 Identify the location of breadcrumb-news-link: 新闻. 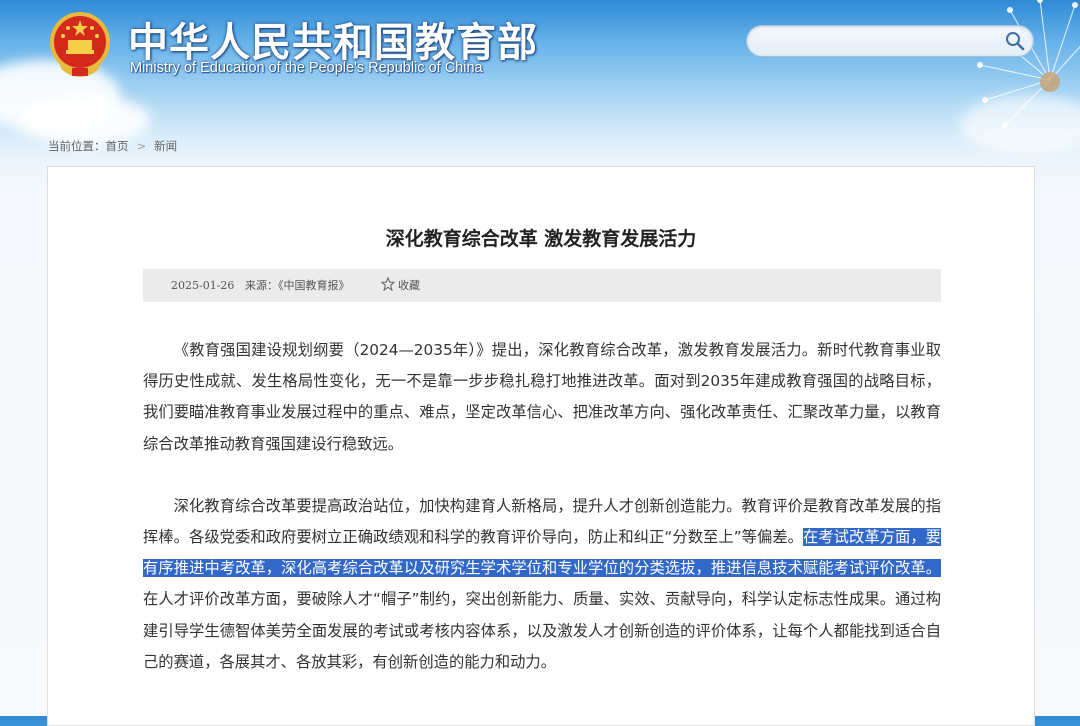
(165, 146).